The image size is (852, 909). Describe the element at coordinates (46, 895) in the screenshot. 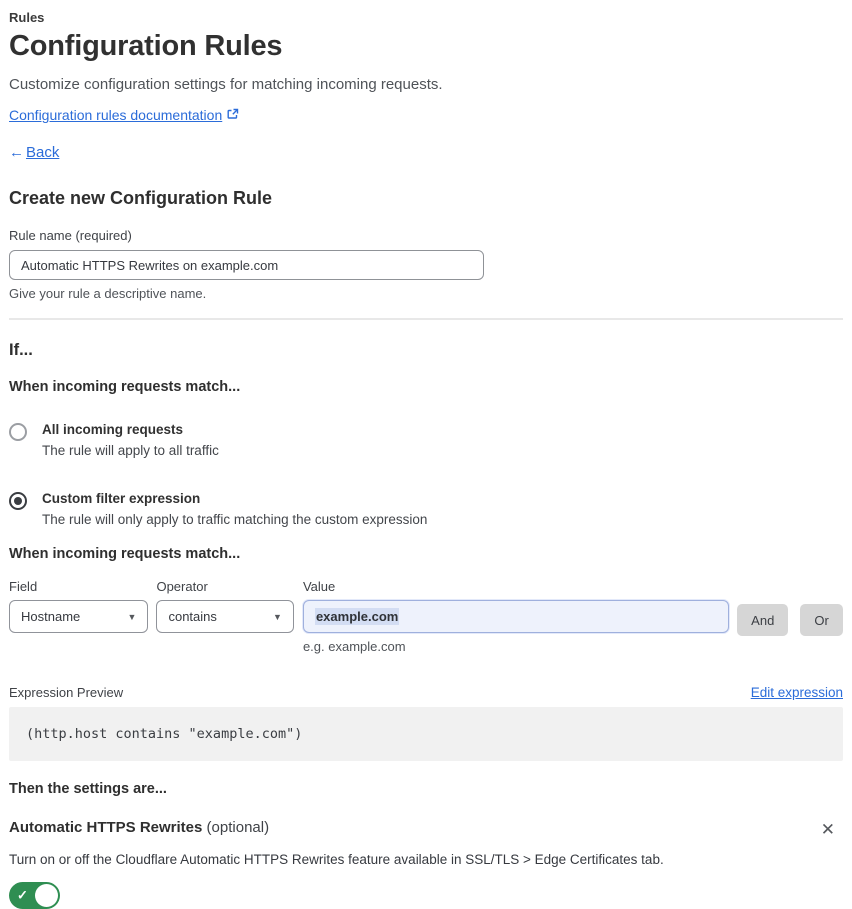

I see `toggle-knob` at that location.